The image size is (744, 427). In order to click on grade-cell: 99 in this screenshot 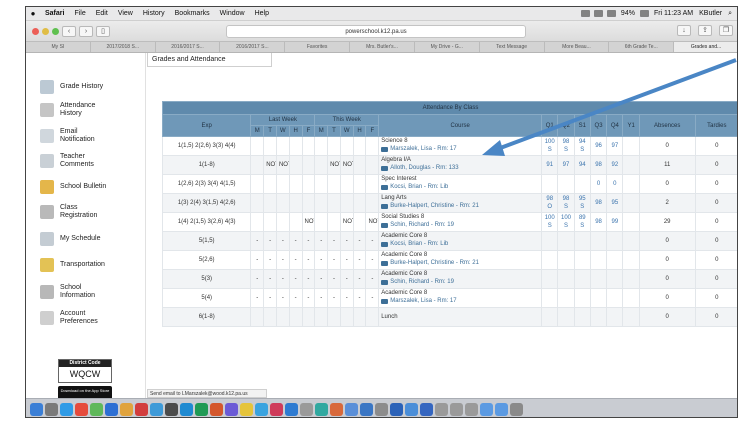, I will do `click(615, 222)`.